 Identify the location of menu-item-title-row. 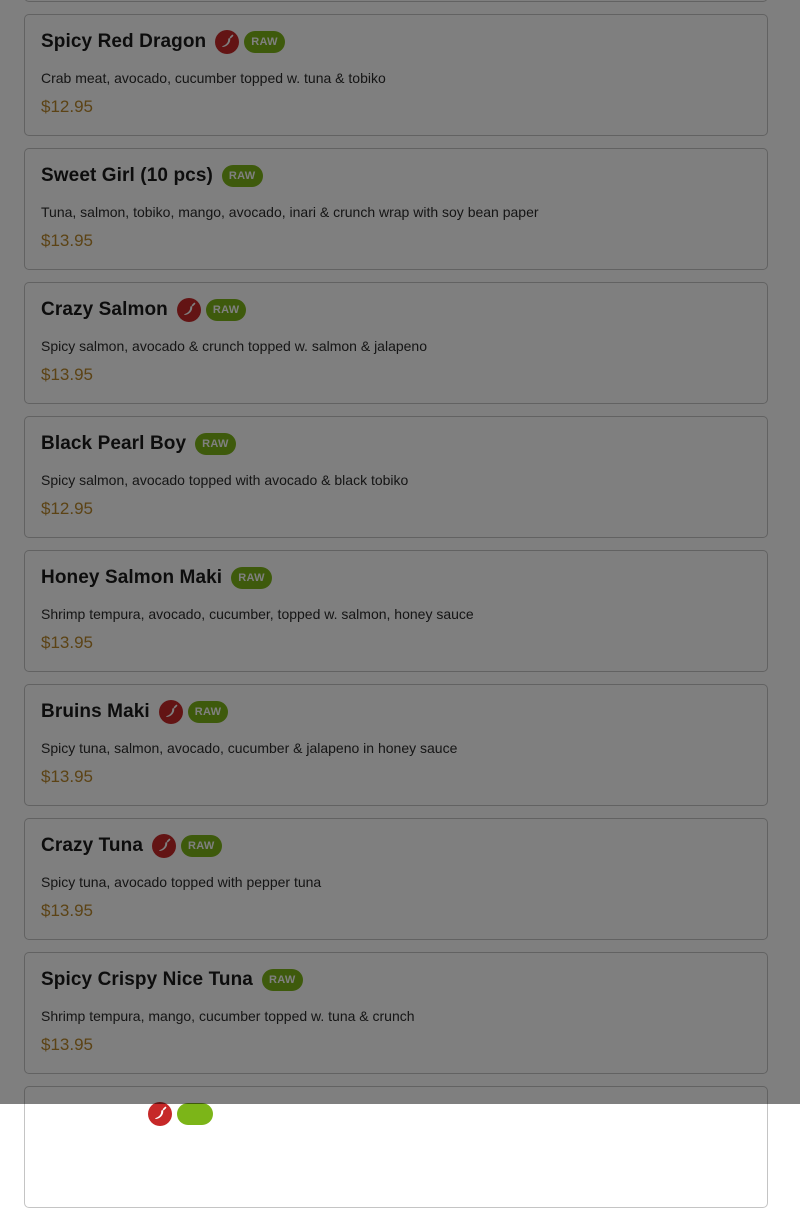
(127, 1114).